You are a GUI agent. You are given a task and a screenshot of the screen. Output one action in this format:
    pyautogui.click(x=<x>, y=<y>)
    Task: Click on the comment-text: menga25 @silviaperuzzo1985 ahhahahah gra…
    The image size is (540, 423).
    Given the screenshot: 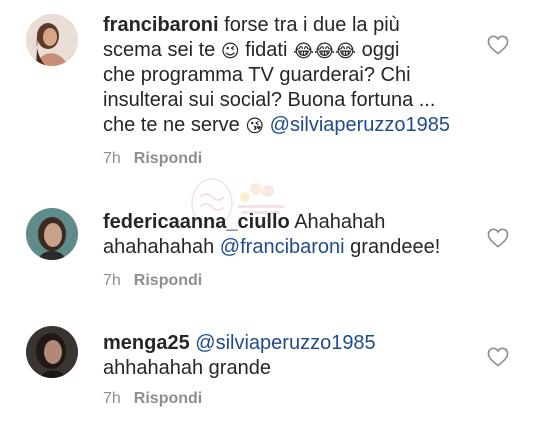 What is the action you would take?
    pyautogui.click(x=288, y=356)
    